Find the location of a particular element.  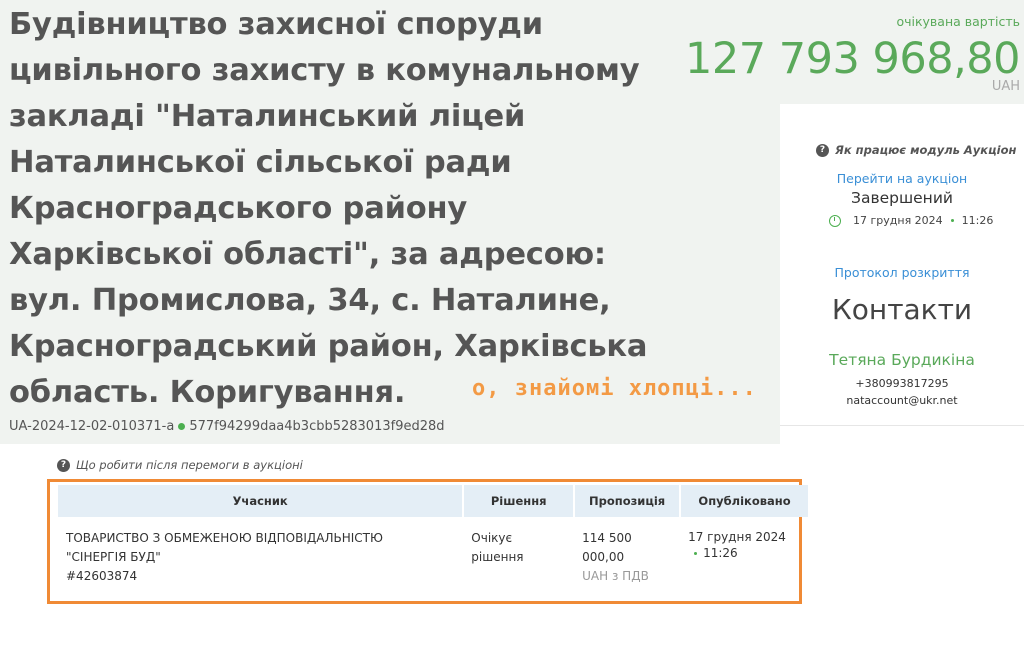

decision-line1: Очікує is located at coordinates (522, 538).